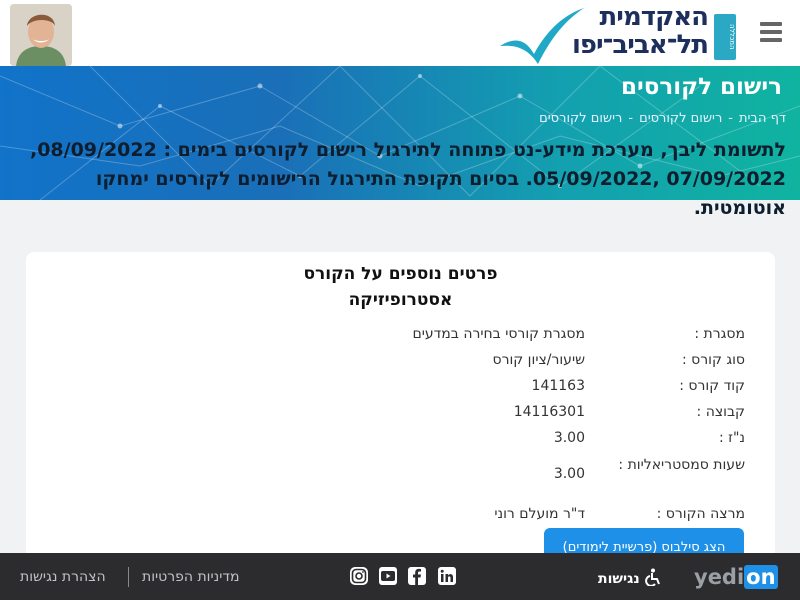  I want to click on youtube-icon, so click(388, 576).